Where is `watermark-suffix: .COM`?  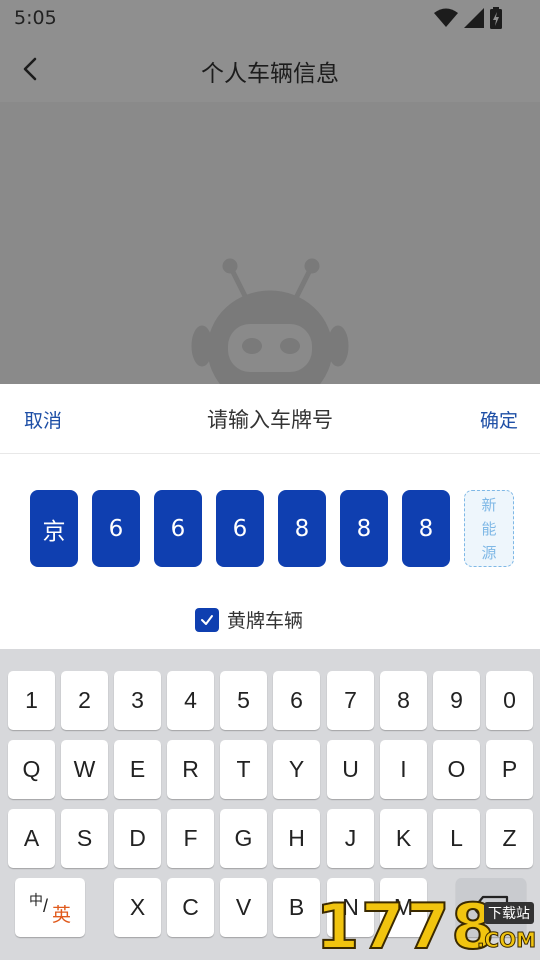
watermark-suffix: .COM is located at coordinates (506, 940).